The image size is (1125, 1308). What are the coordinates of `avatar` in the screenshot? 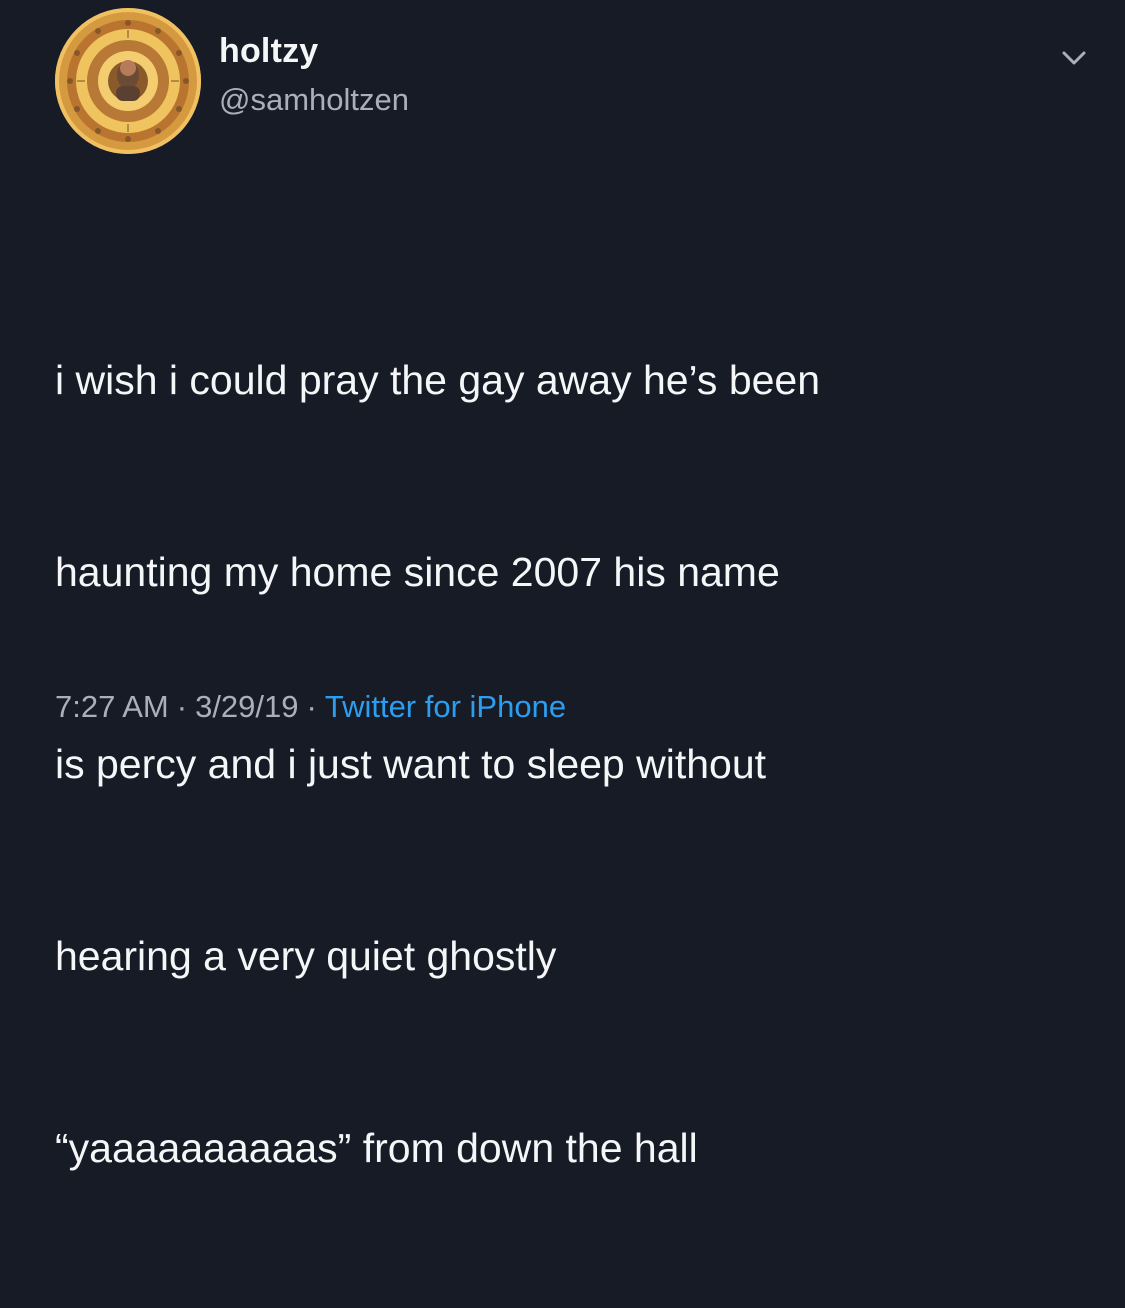 It's located at (128, 81).